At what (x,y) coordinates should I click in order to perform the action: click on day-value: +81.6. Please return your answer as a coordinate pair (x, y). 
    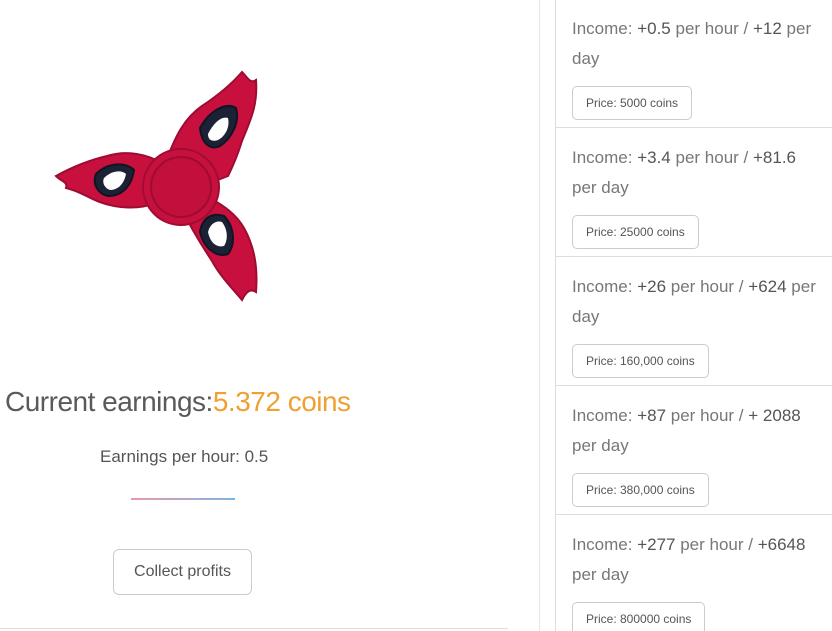
    Looking at the image, I should click on (774, 157).